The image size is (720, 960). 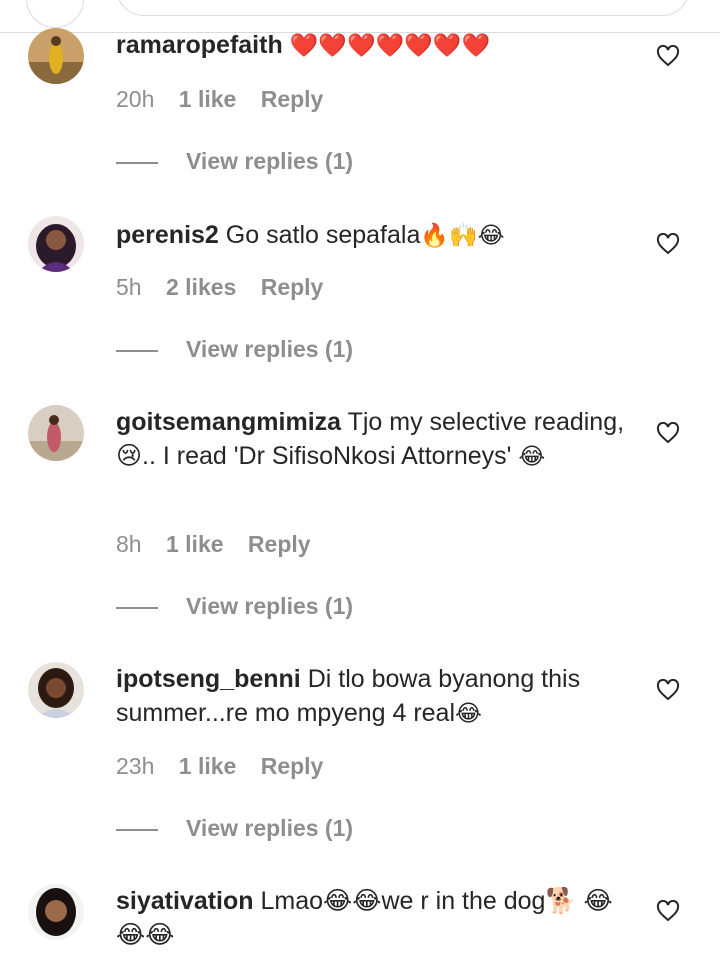 What do you see at coordinates (167, 235) in the screenshot?
I see `comment-username: perenis2` at bounding box center [167, 235].